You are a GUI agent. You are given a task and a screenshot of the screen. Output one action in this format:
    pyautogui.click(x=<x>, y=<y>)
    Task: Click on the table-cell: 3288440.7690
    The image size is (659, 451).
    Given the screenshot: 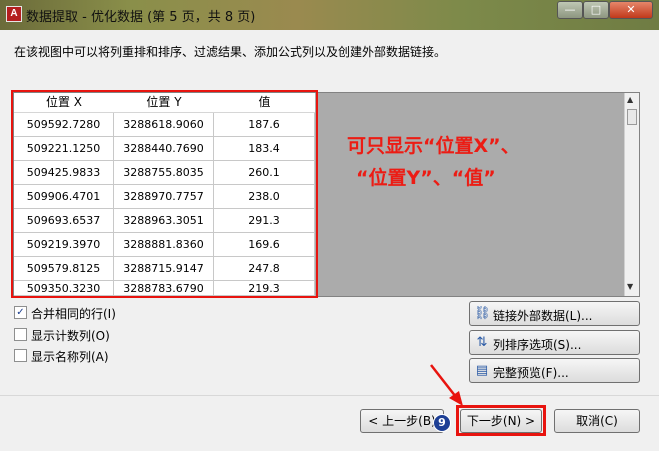 What is the action you would take?
    pyautogui.click(x=164, y=149)
    